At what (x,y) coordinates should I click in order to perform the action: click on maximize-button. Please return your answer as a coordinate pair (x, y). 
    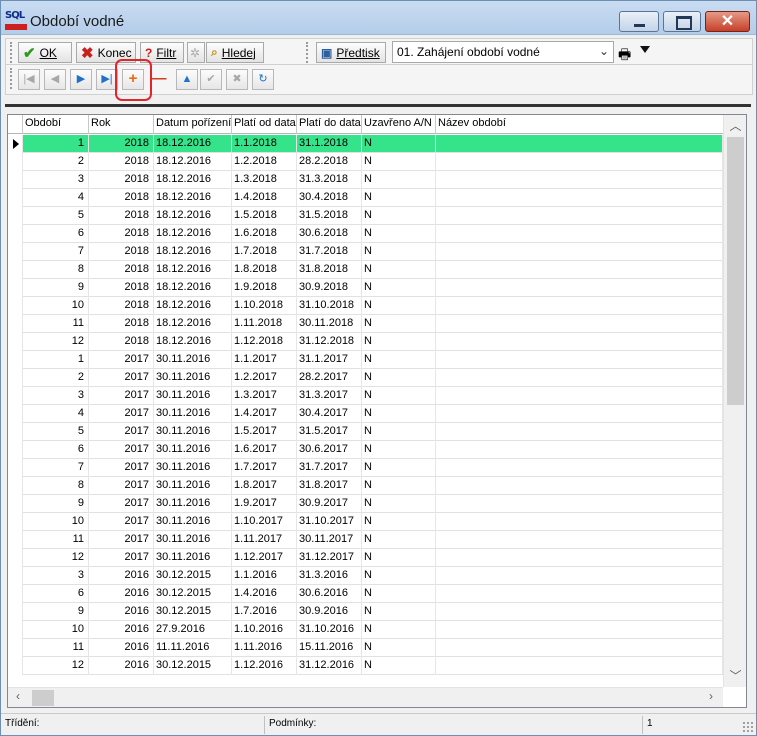
    Looking at the image, I should click on (682, 21).